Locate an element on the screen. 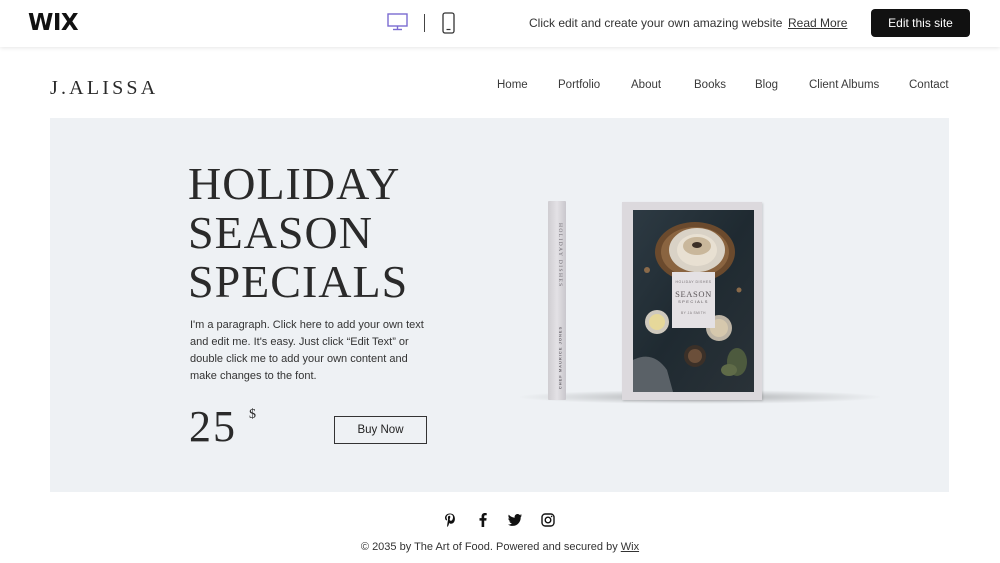 This screenshot has height=563, width=1000. price: 25 is located at coordinates (213, 426).